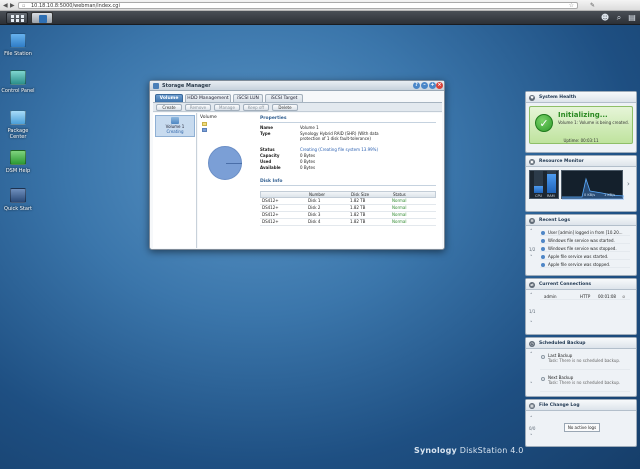  I want to click on search-icon: ⌕, so click(619, 18).